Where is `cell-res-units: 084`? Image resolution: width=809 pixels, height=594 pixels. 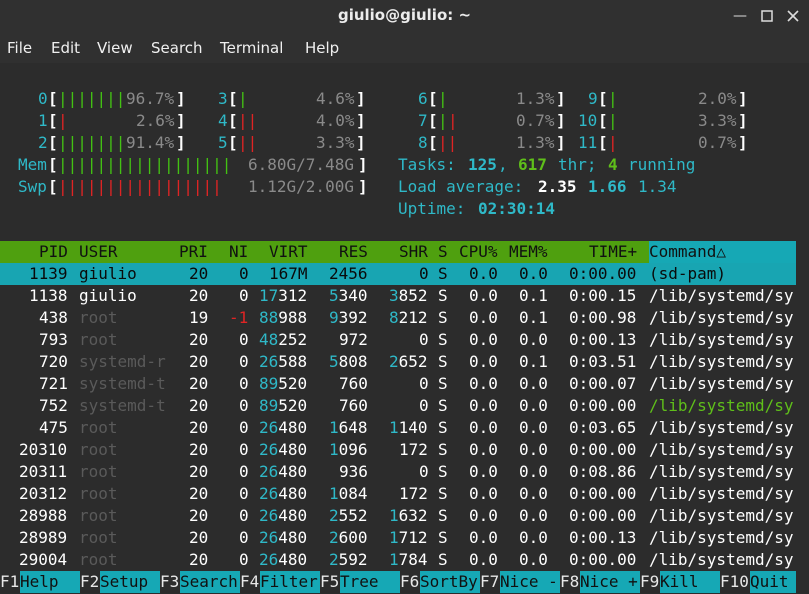
cell-res-units: 084 is located at coordinates (353, 493).